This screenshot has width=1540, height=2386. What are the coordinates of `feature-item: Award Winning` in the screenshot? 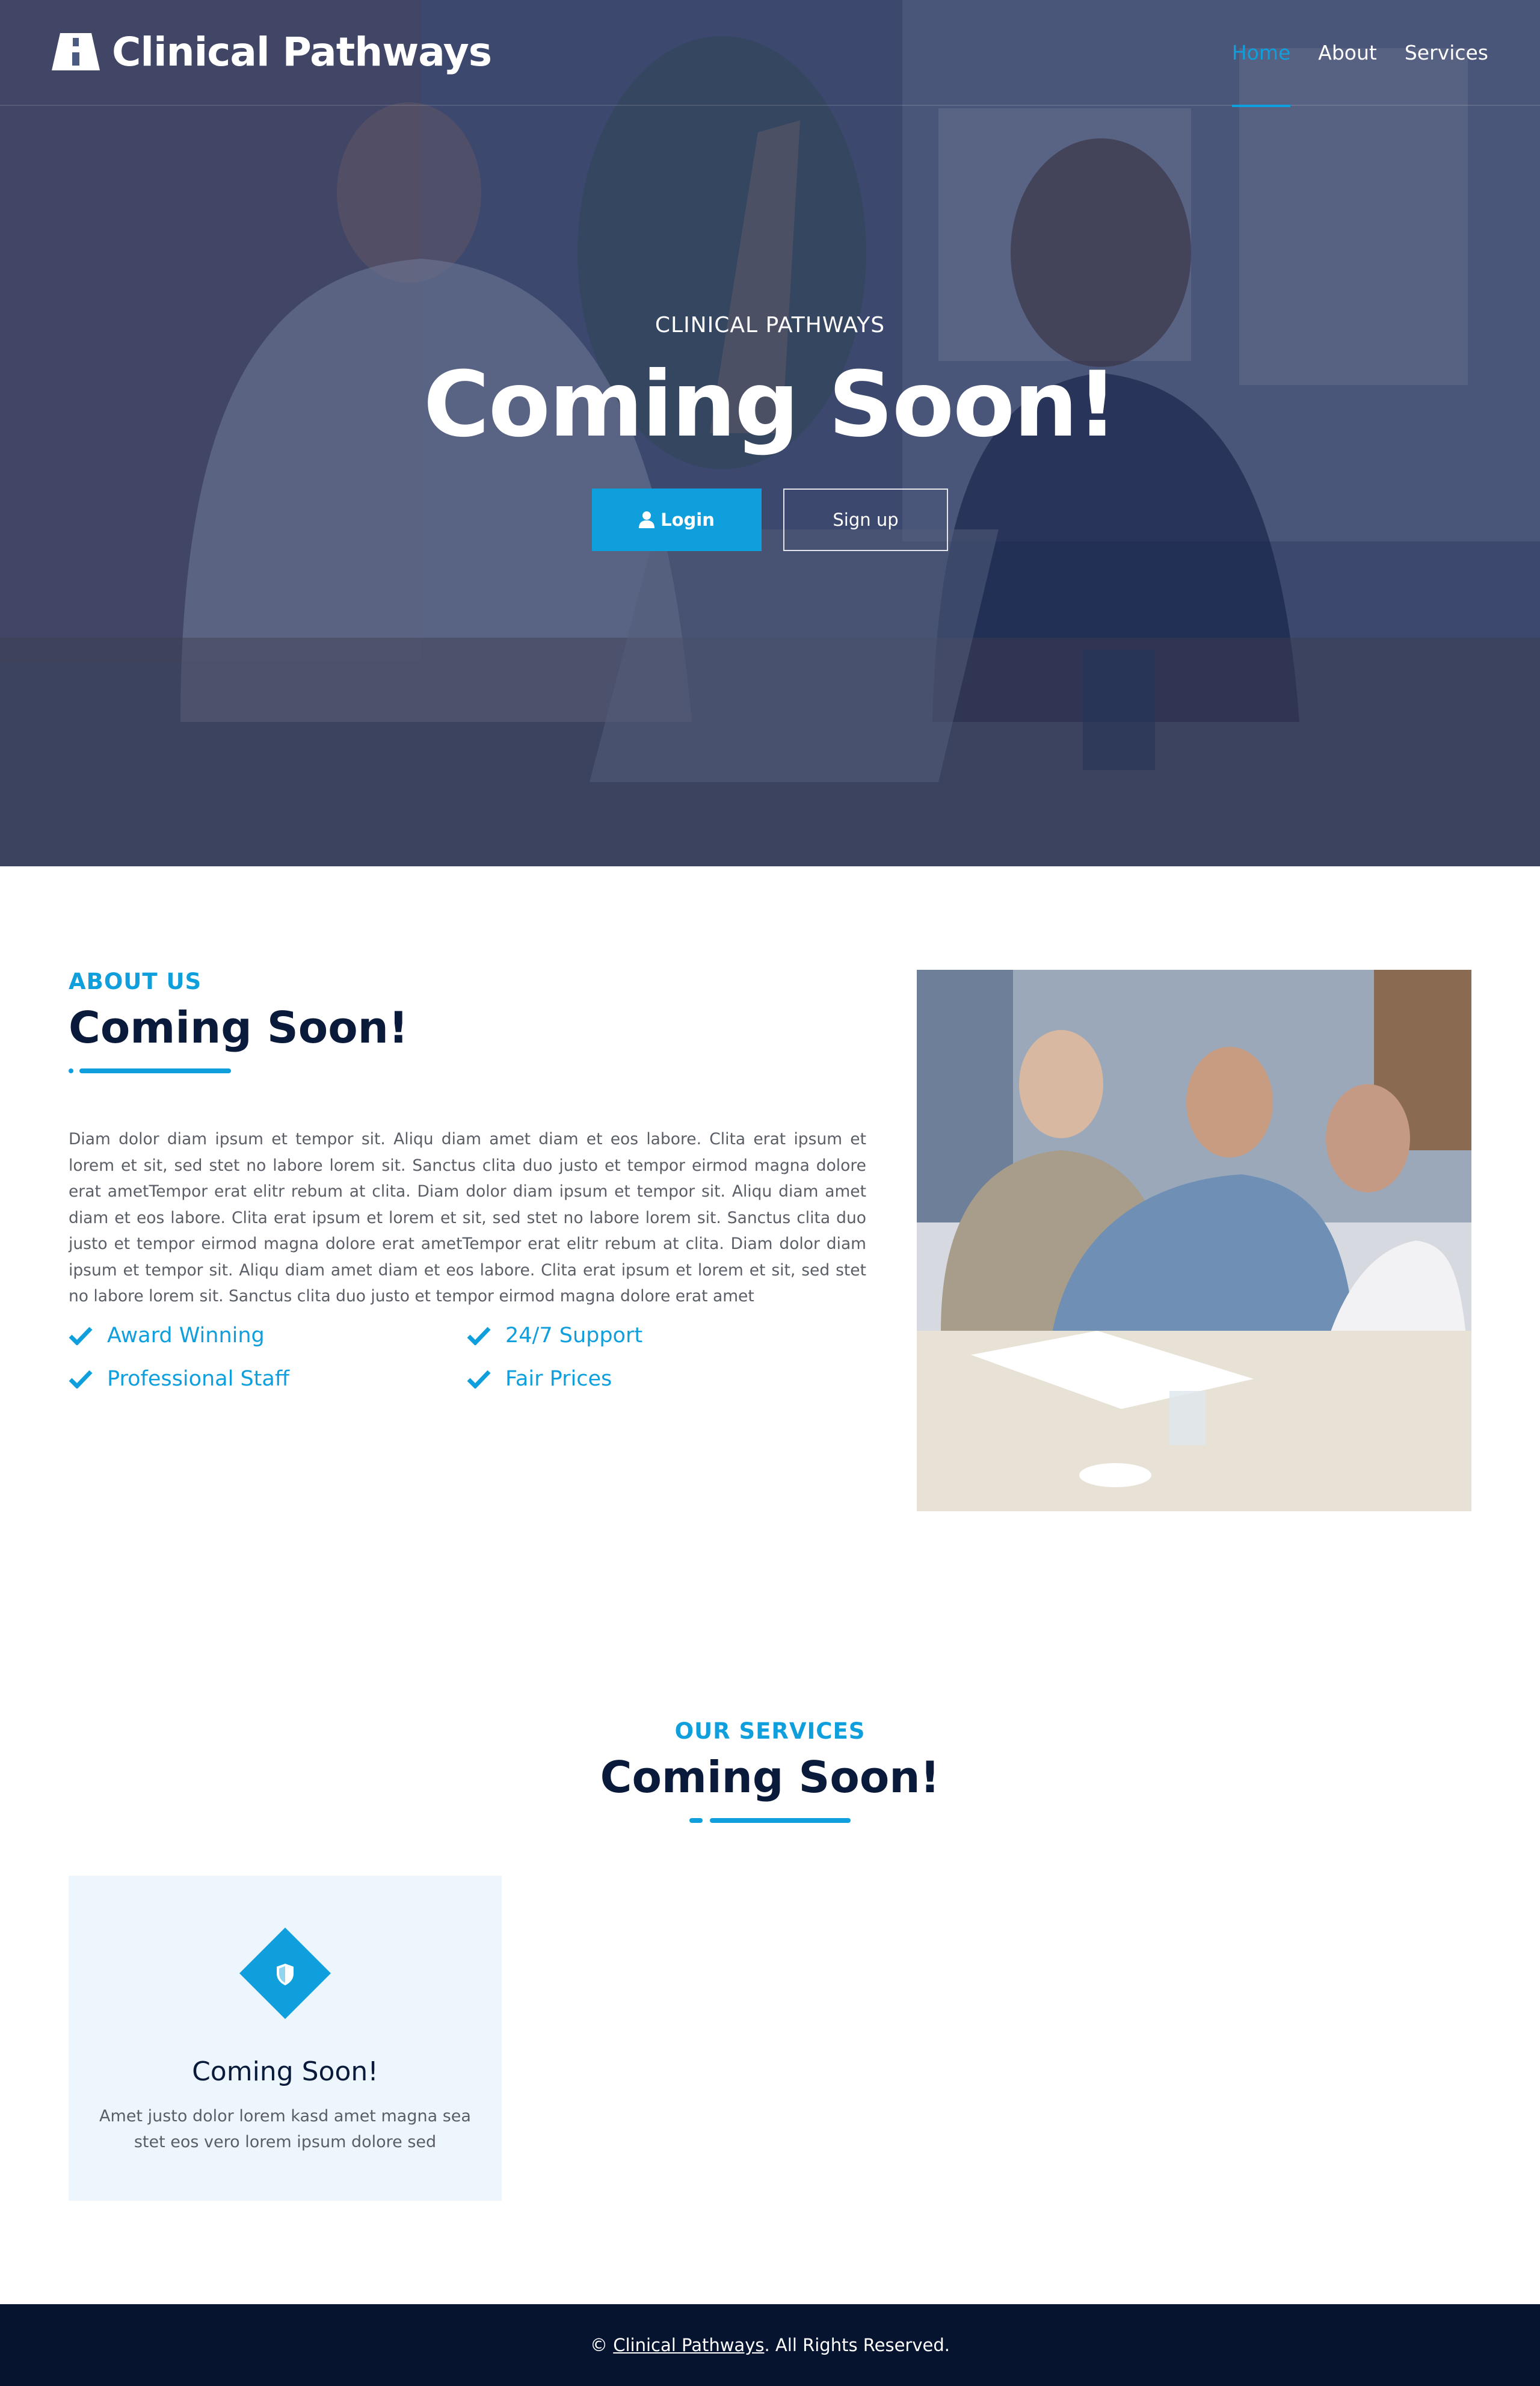 It's located at (167, 1336).